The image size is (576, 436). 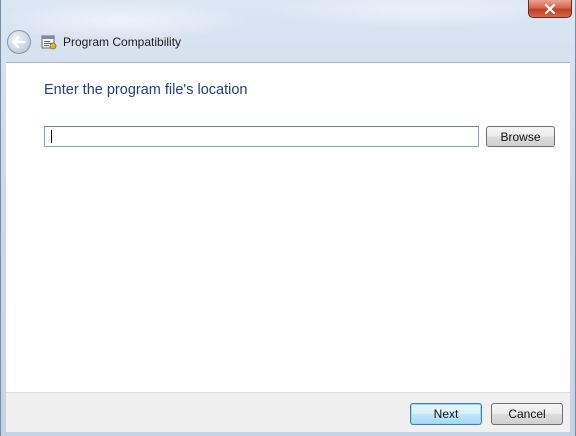 I want to click on page-heading: Enter the program file's location, so click(x=146, y=90).